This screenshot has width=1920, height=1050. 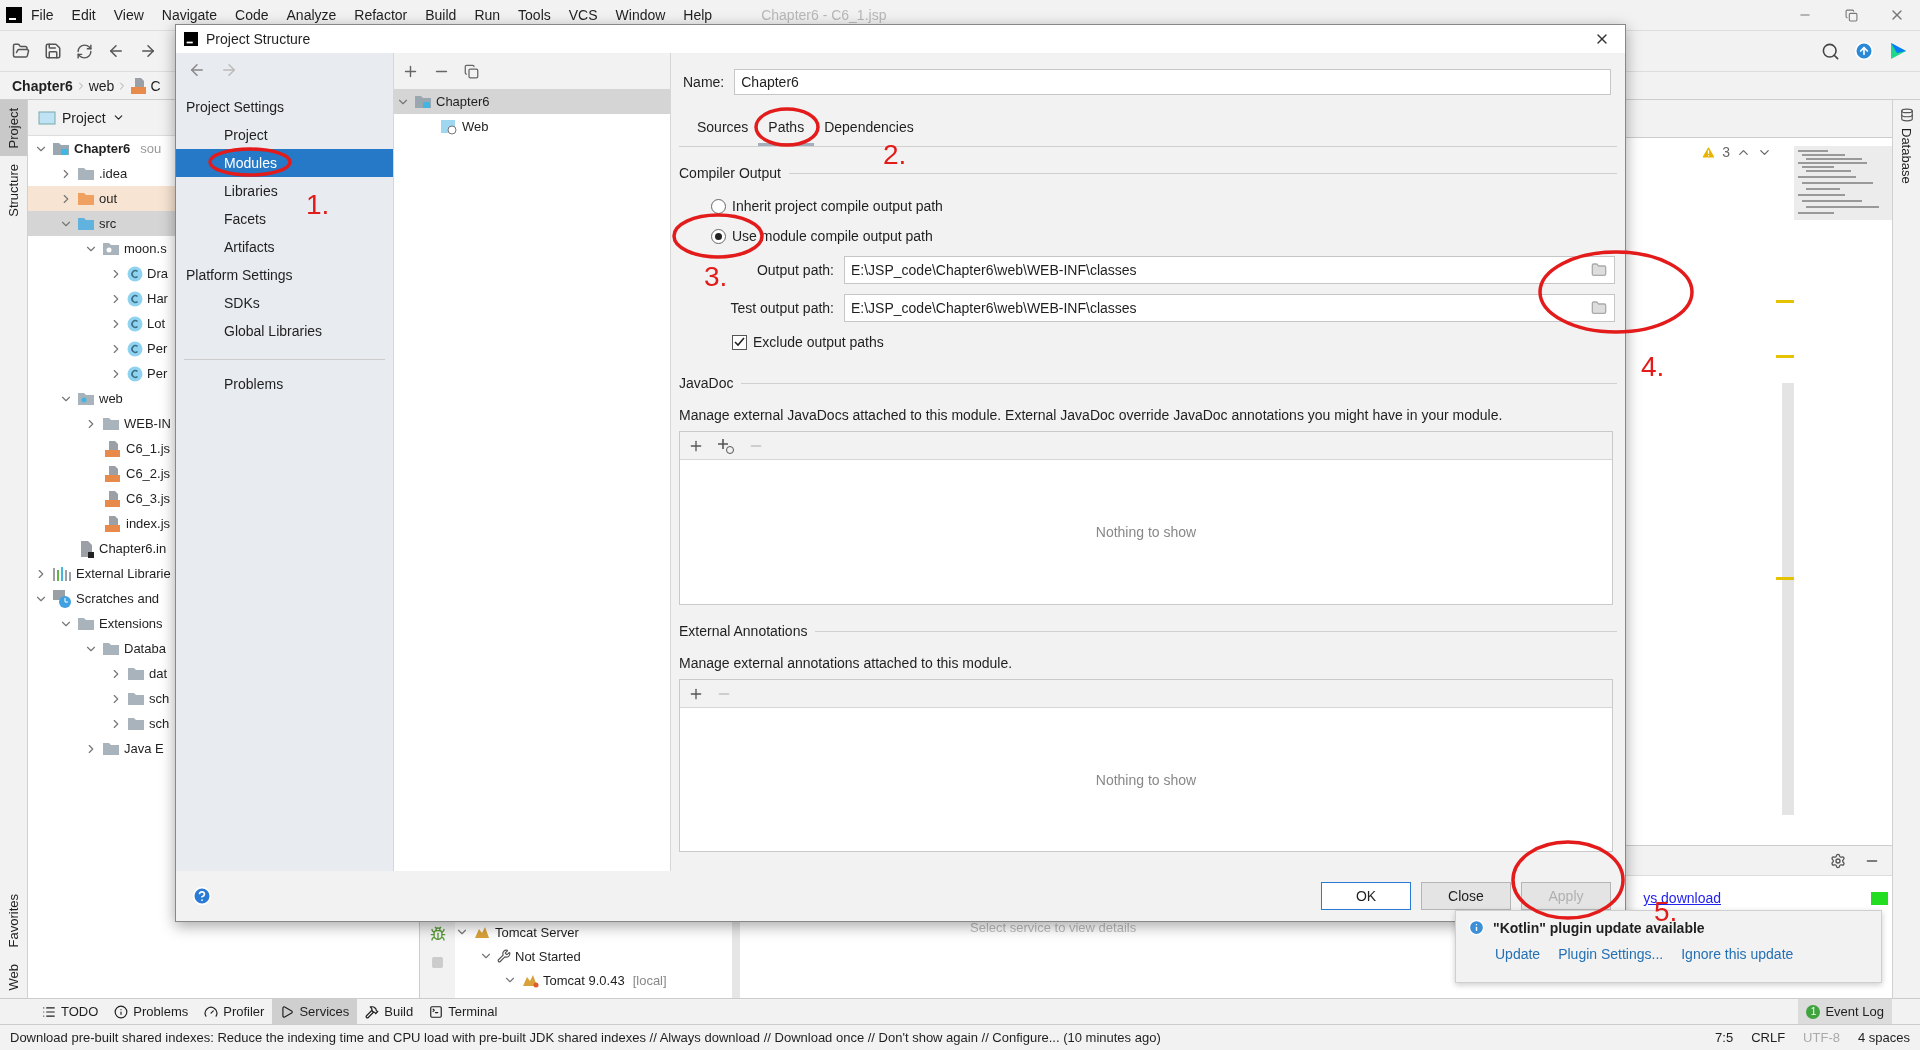 I want to click on status-message: Download pre-built shared indexes: Reduce the indexing time and CPU load with pre-built JDK shared indexes // Always download // Download once // Don't show again // Configure... (10 minutes ago), so click(x=586, y=1037).